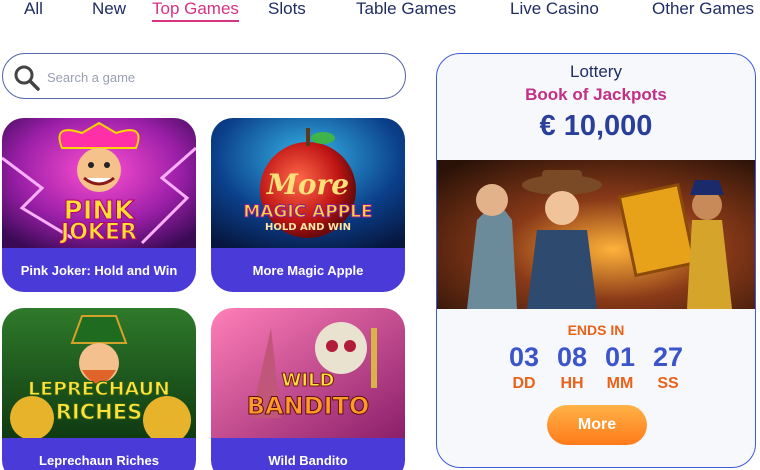 The height and width of the screenshot is (470, 760). I want to click on countdown-days-unit: DD, so click(524, 383).